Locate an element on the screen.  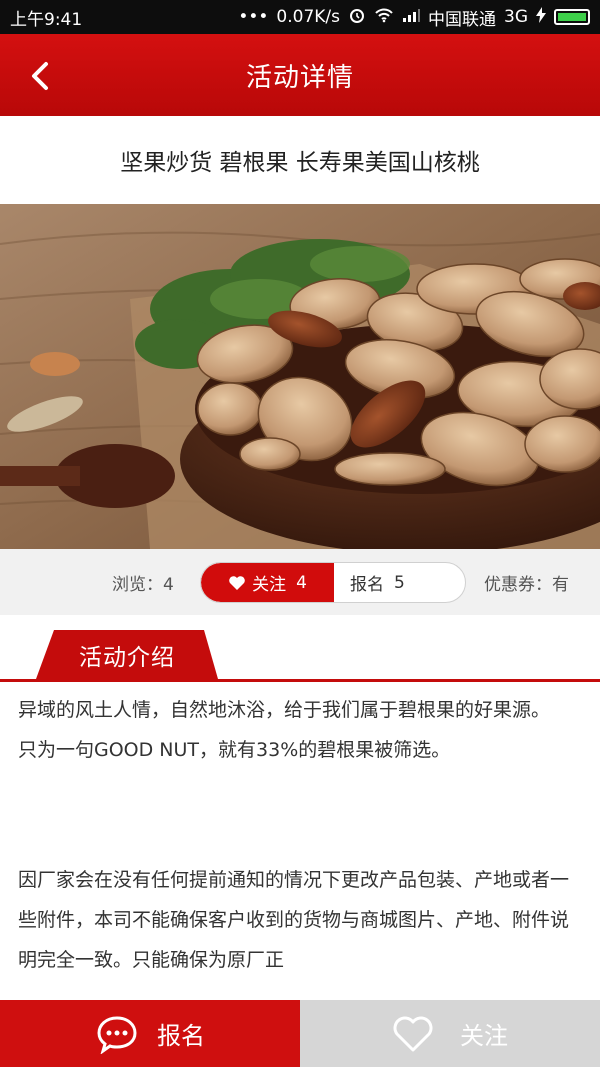
signup-label: 报名 is located at coordinates (367, 585).